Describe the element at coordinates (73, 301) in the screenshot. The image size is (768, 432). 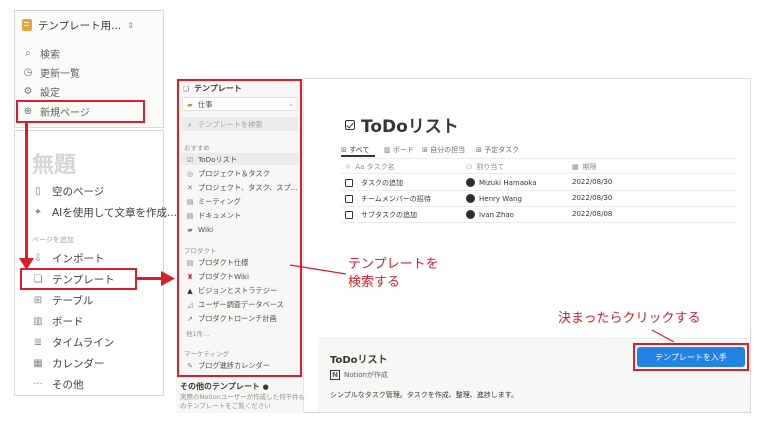
I see `option-label: テーブル` at that location.